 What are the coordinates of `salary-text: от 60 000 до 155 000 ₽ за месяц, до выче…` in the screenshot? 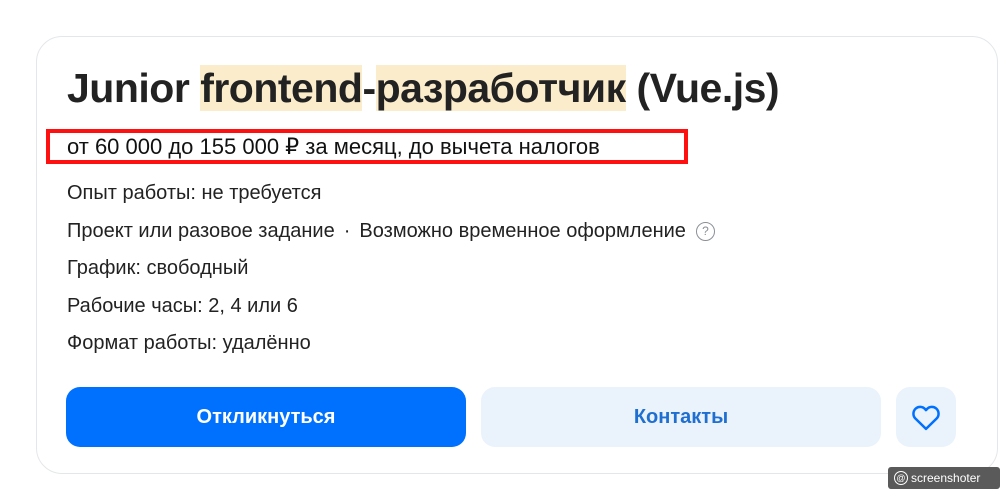 It's located at (333, 146).